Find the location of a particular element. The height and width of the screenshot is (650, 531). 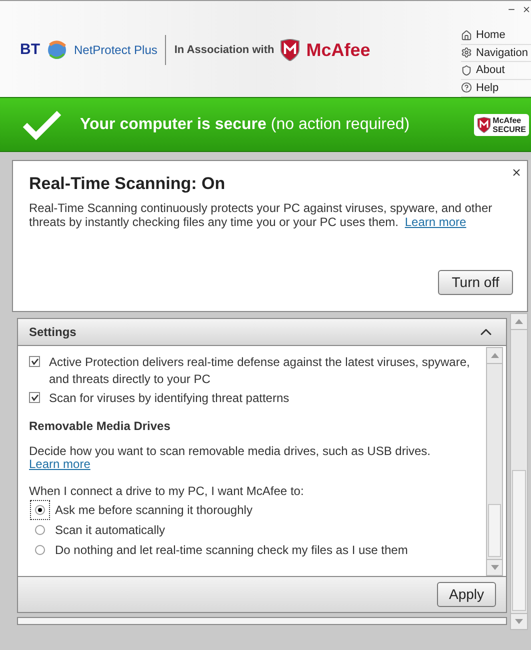

partner-logo: McAfee is located at coordinates (338, 50).